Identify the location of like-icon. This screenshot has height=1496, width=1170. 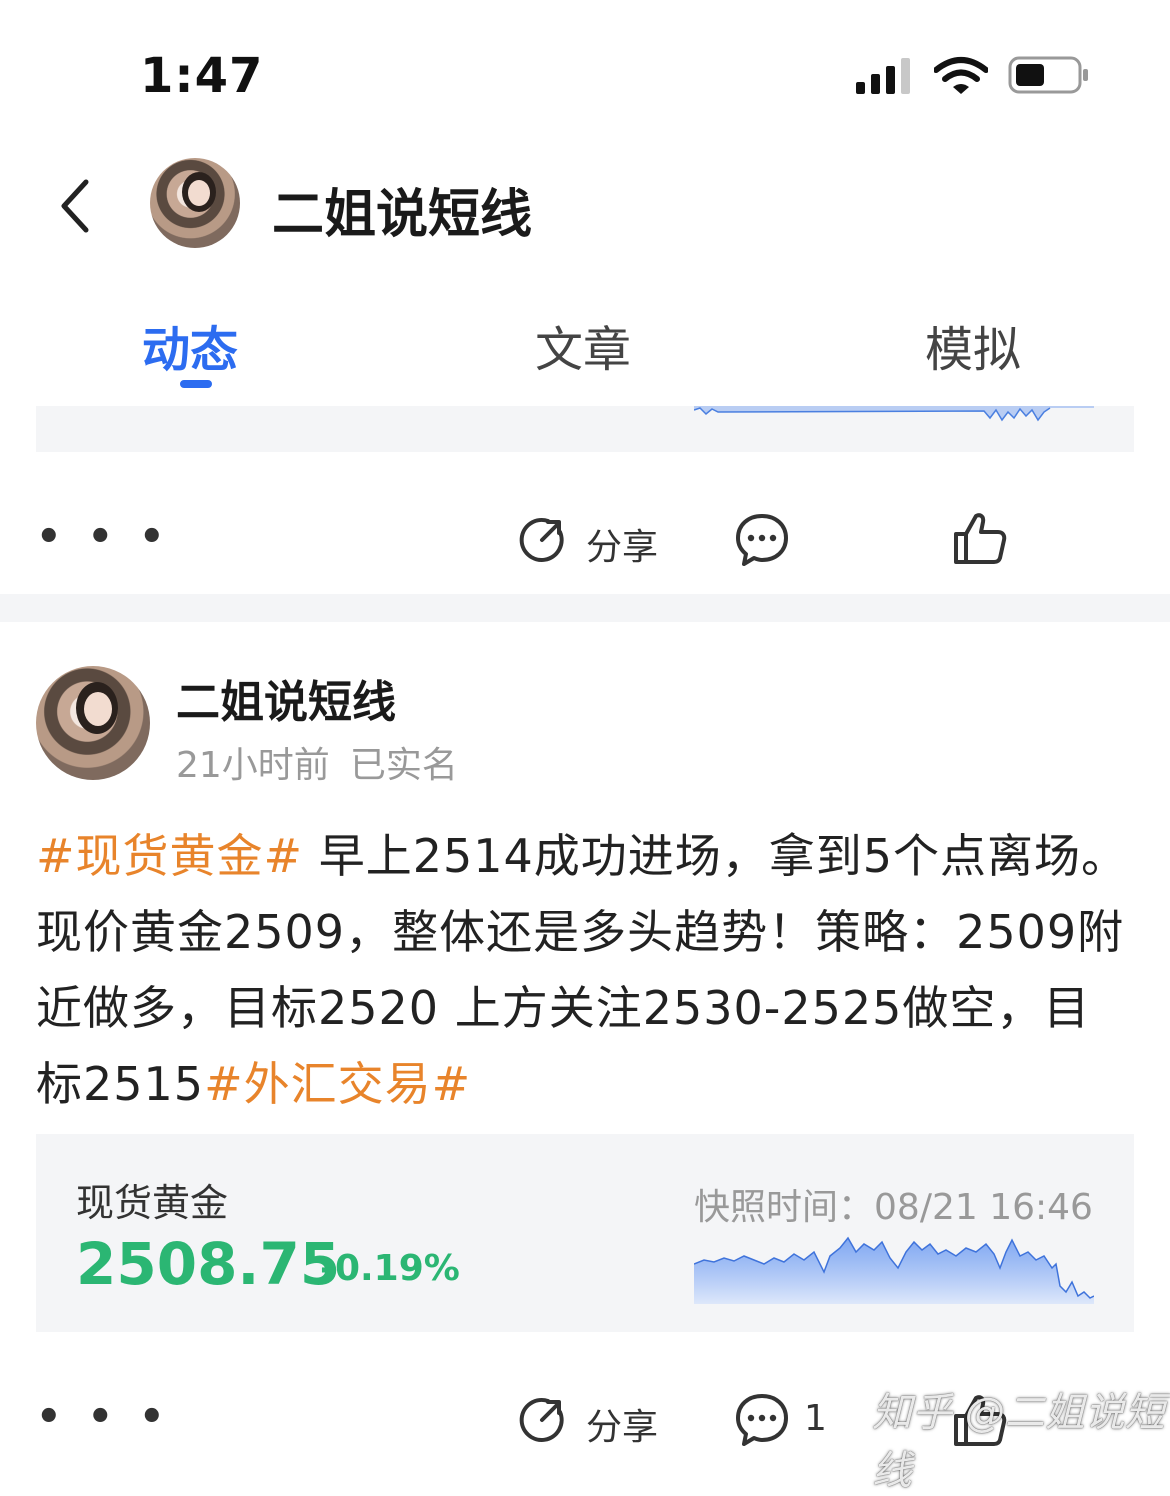
(980, 538).